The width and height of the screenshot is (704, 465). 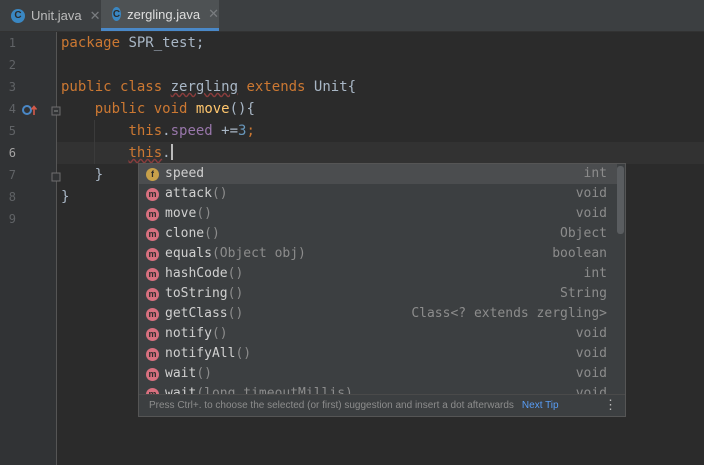 What do you see at coordinates (196, 293) in the screenshot?
I see `completion-item-name: toString` at bounding box center [196, 293].